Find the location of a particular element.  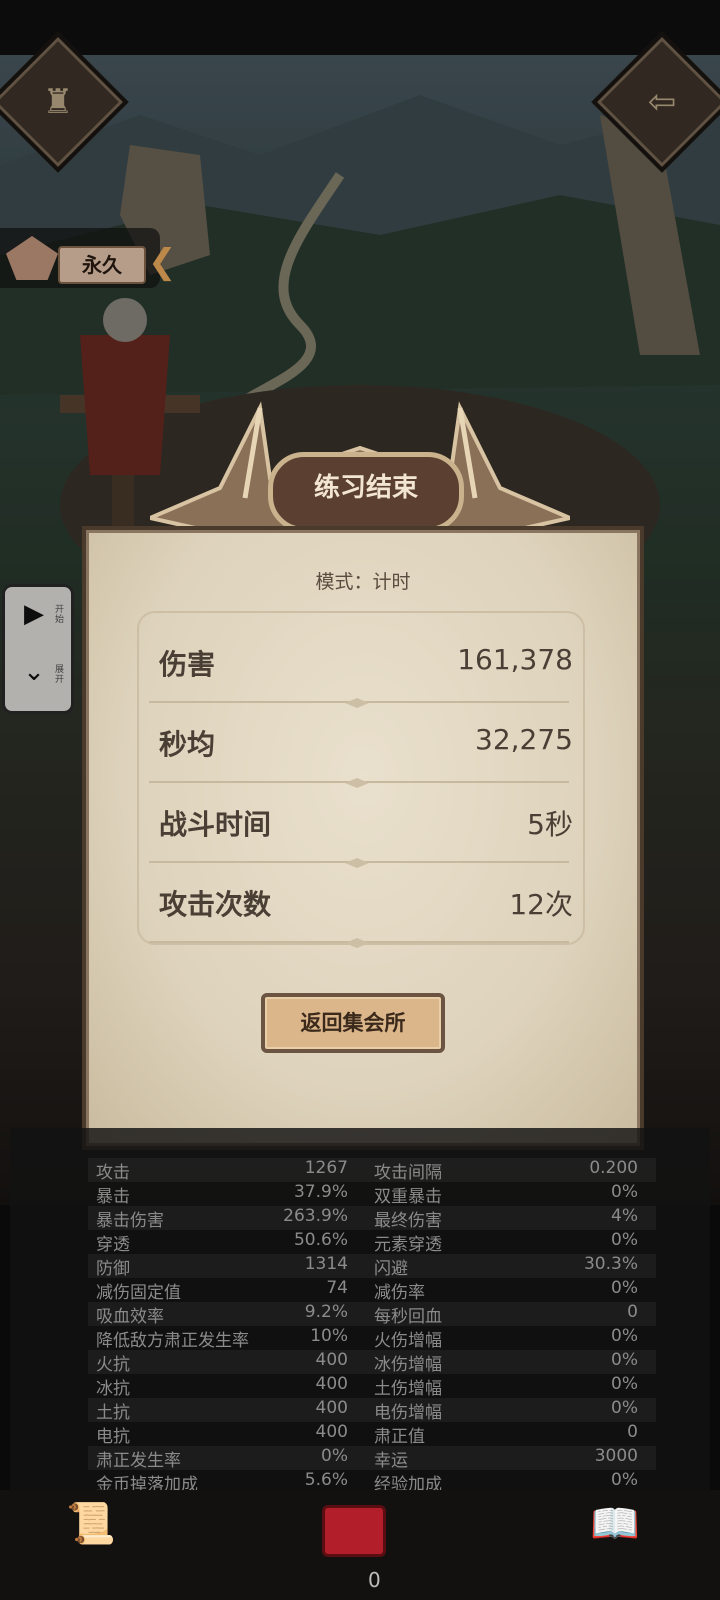

attribute-row: 防御 1314 闪避 30.3% is located at coordinates (372, 1266).